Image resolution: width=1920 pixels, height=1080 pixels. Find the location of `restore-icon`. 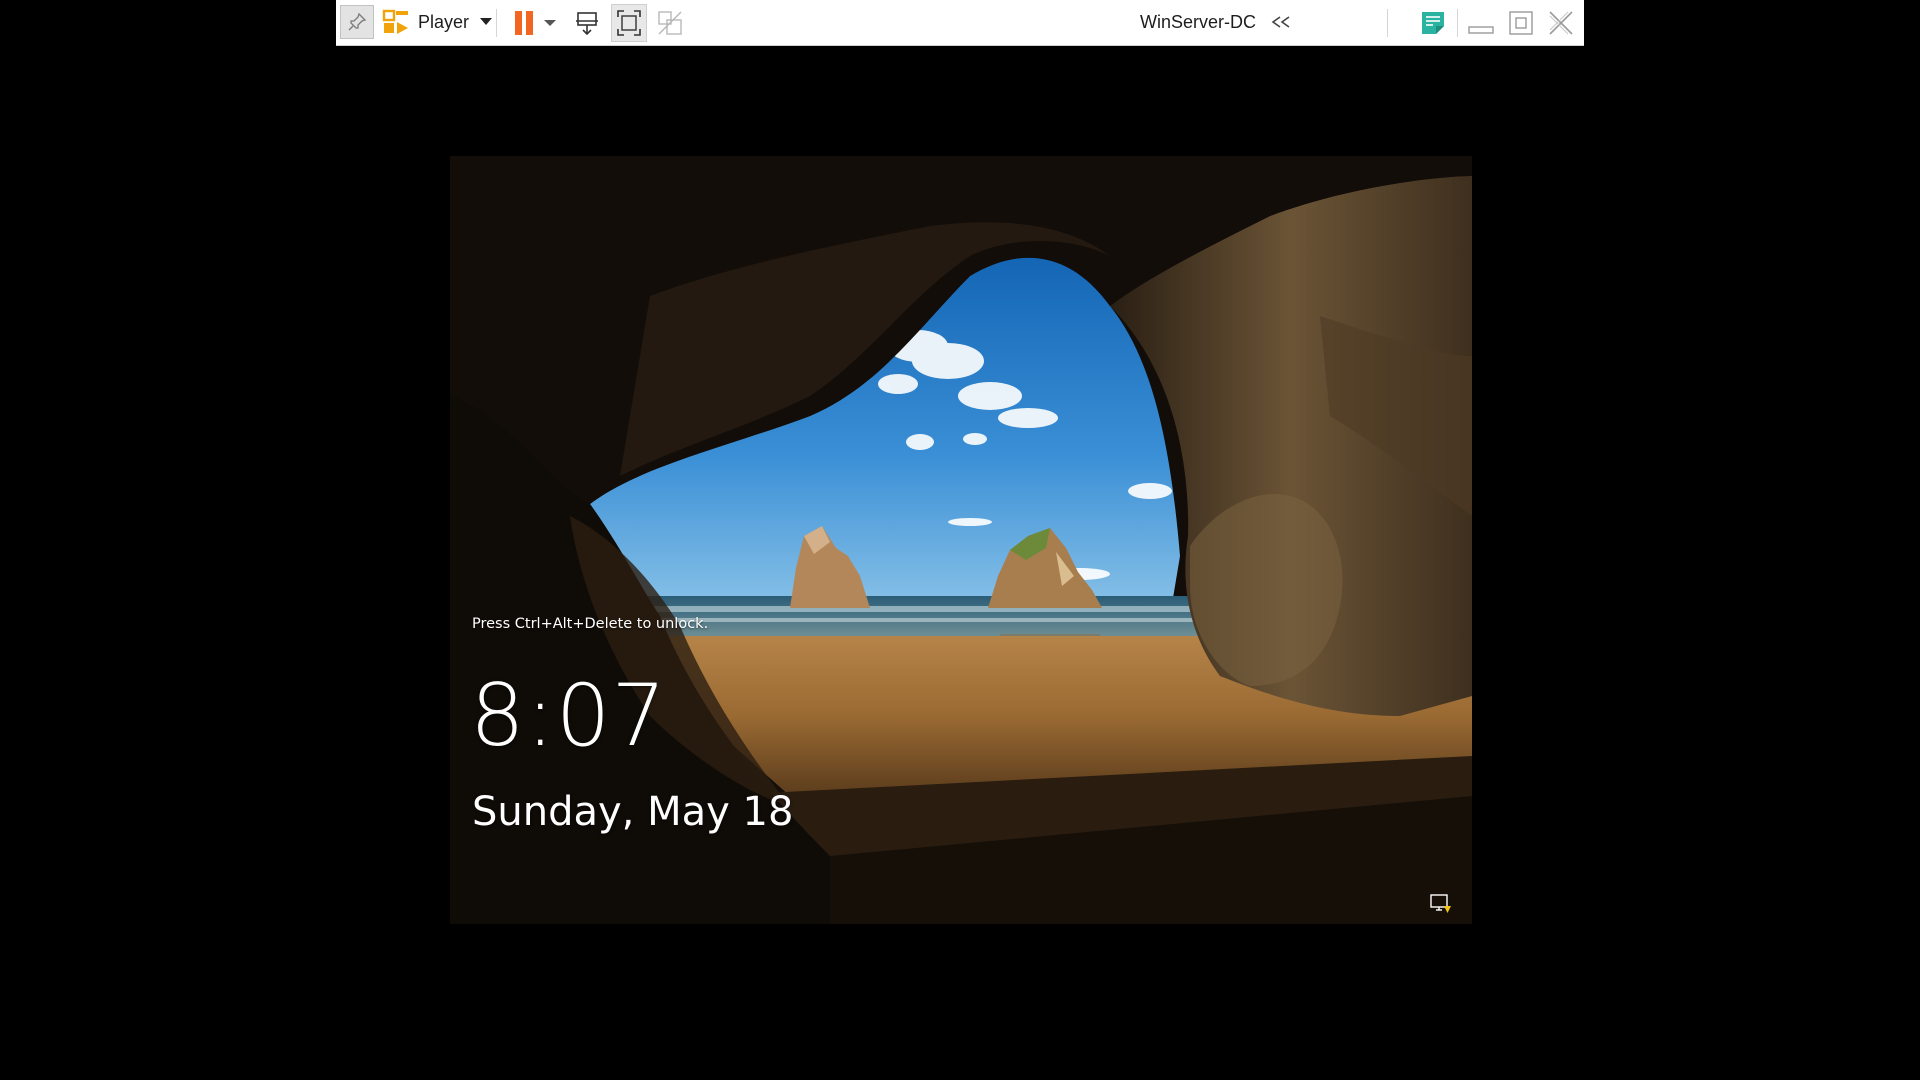

restore-icon is located at coordinates (1521, 23).